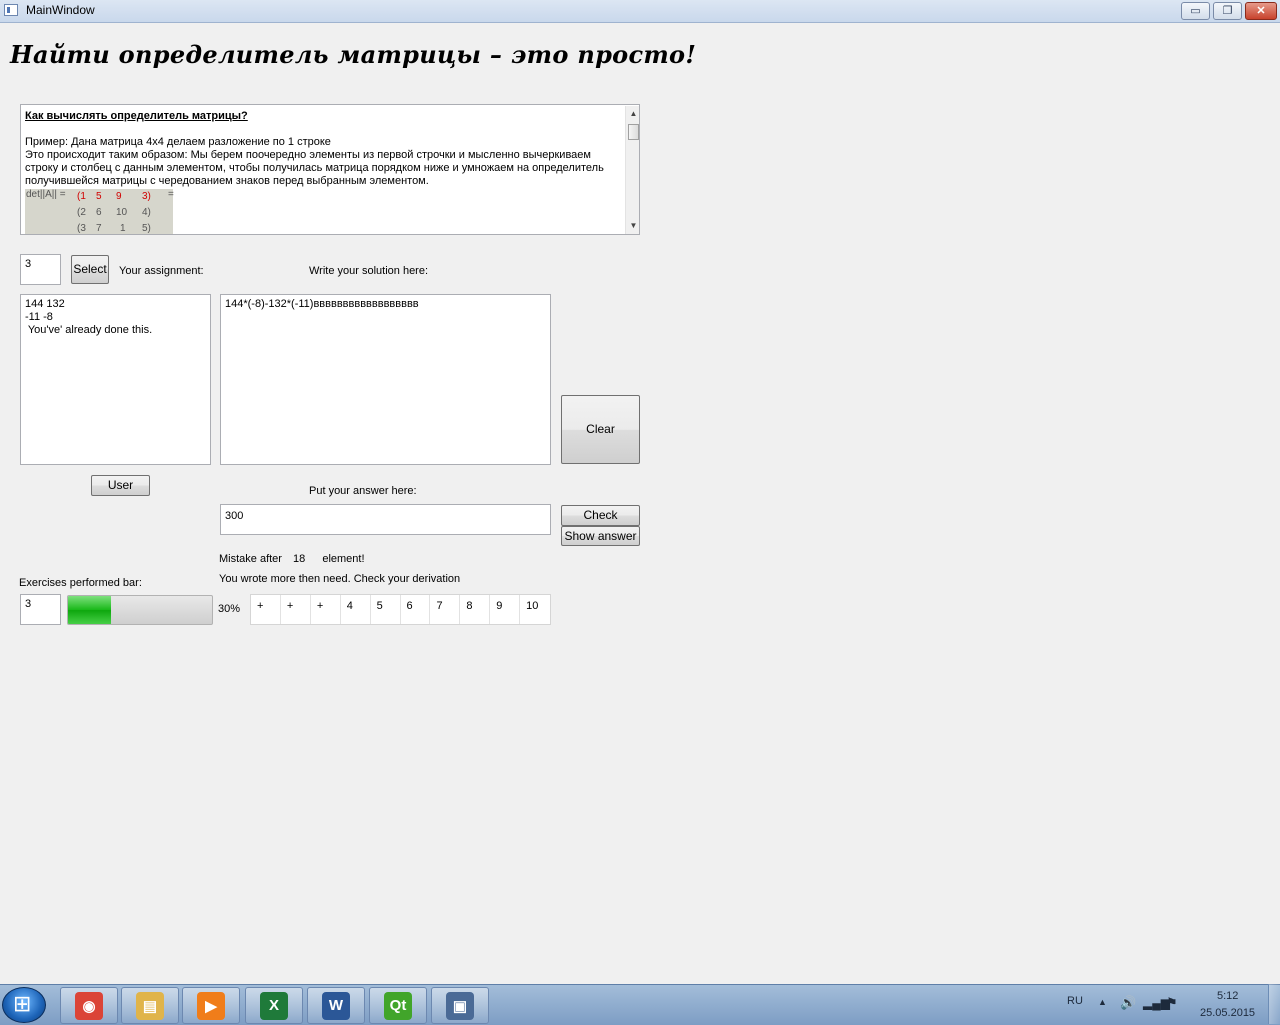 The image size is (1280, 1025). I want to click on taskbar-chrome: ◉, so click(89, 1005).